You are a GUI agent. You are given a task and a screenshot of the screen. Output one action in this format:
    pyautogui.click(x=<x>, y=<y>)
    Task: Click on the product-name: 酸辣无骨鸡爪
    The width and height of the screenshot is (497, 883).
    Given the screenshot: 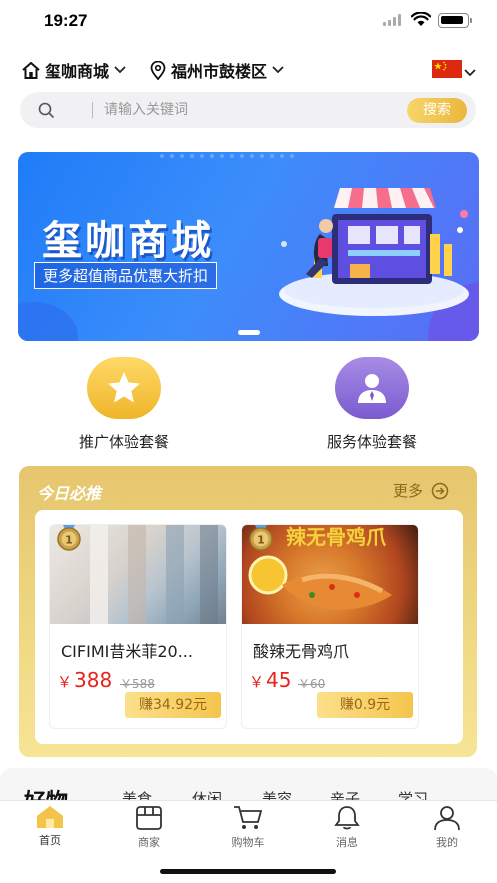 What is the action you would take?
    pyautogui.click(x=301, y=651)
    